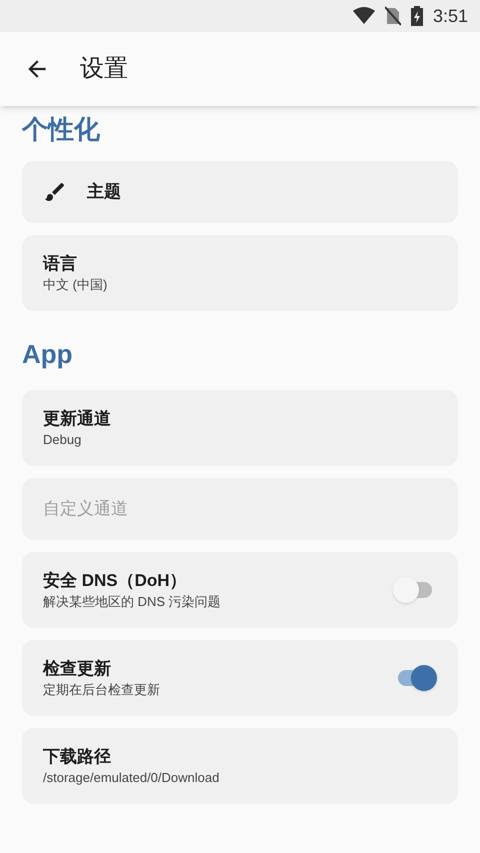  Describe the element at coordinates (55, 192) in the screenshot. I see `brush-icon` at that location.